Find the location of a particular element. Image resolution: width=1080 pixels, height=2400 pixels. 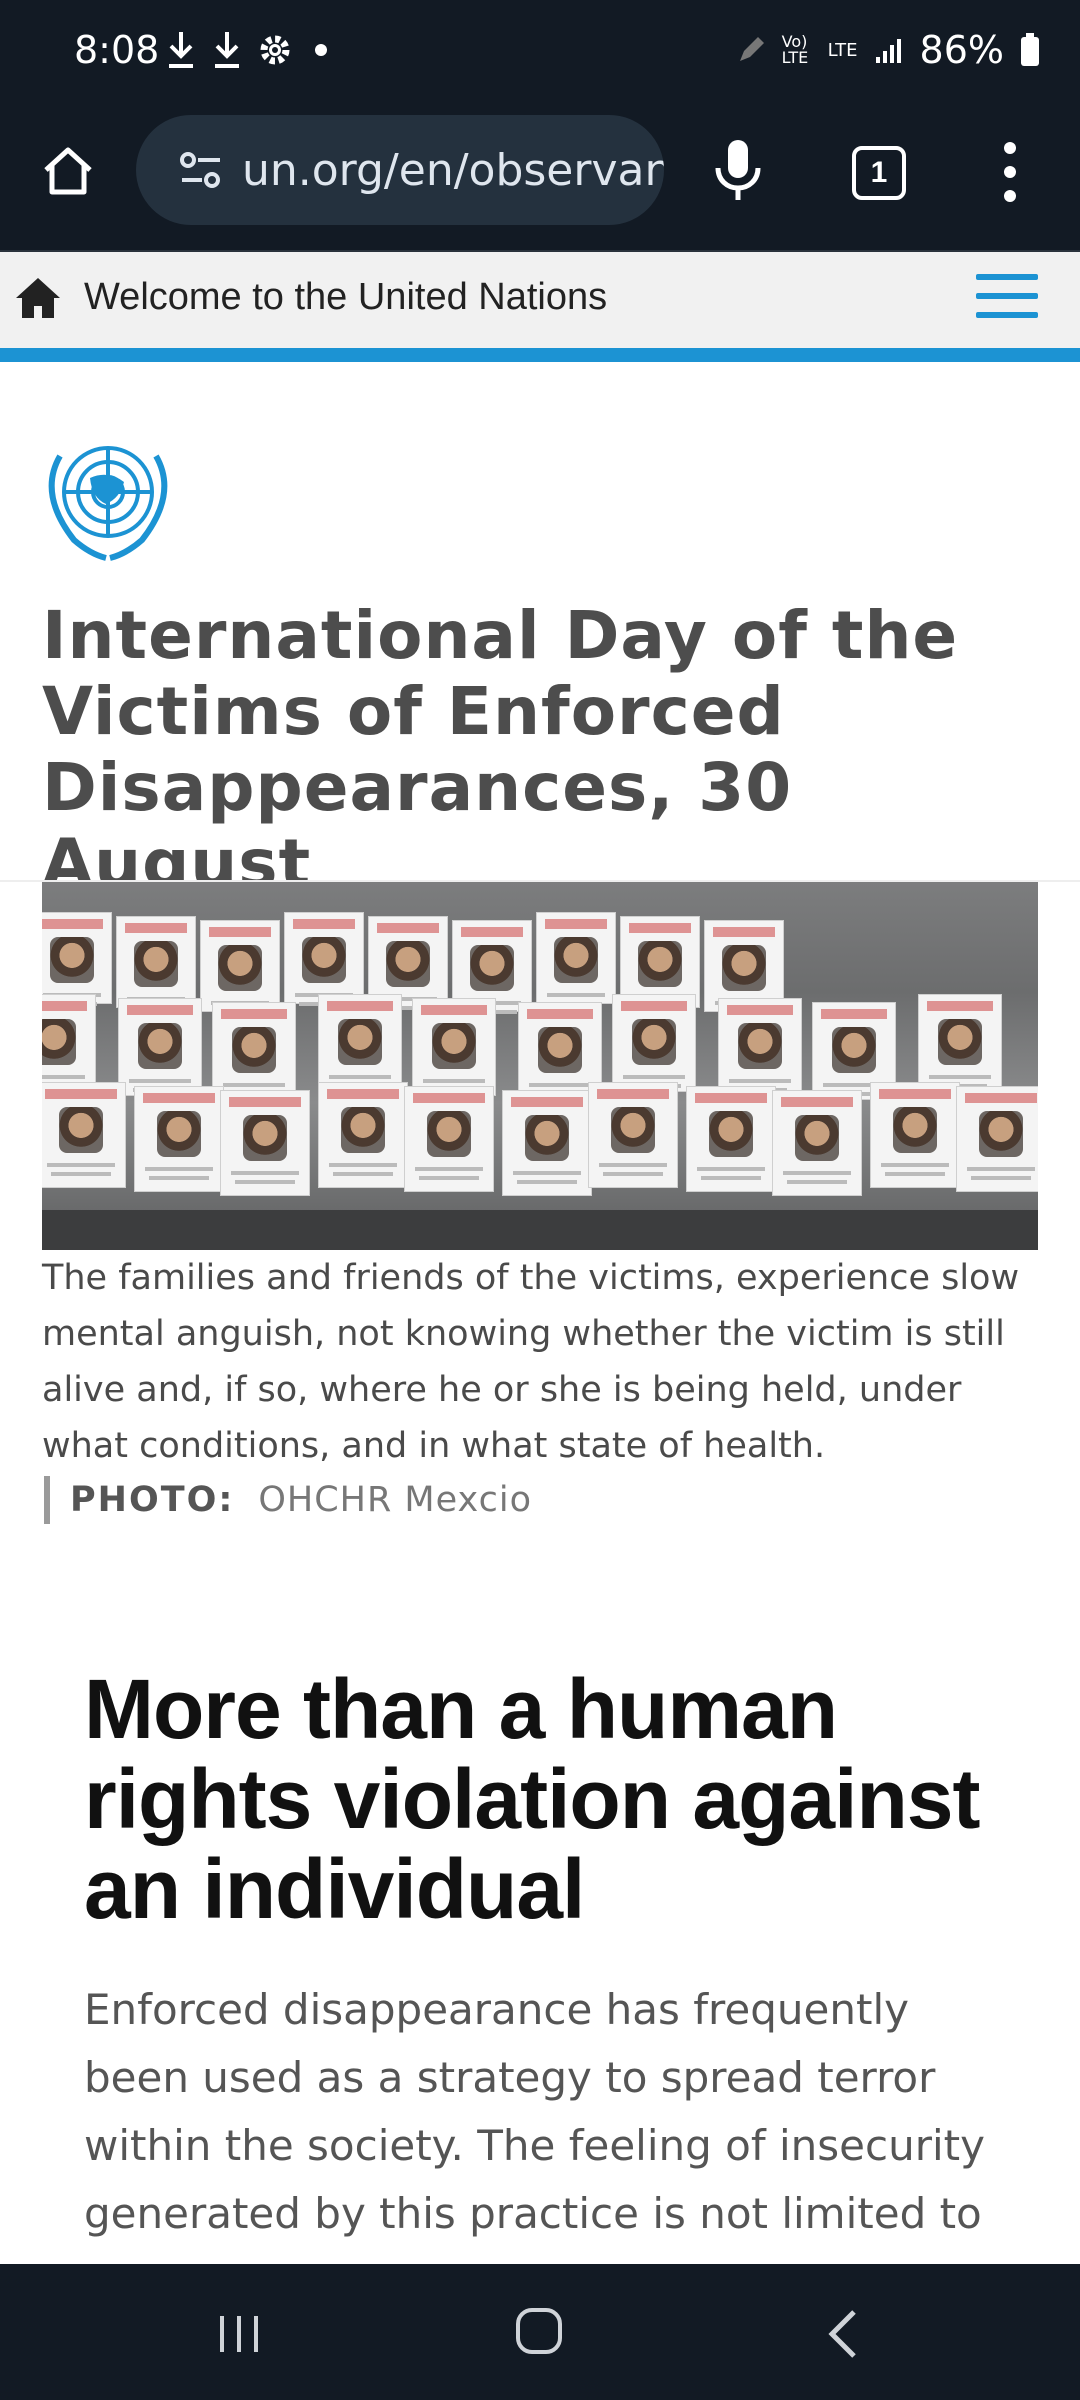

photo-credit-value: OHCHR Mexcio is located at coordinates (395, 1500).